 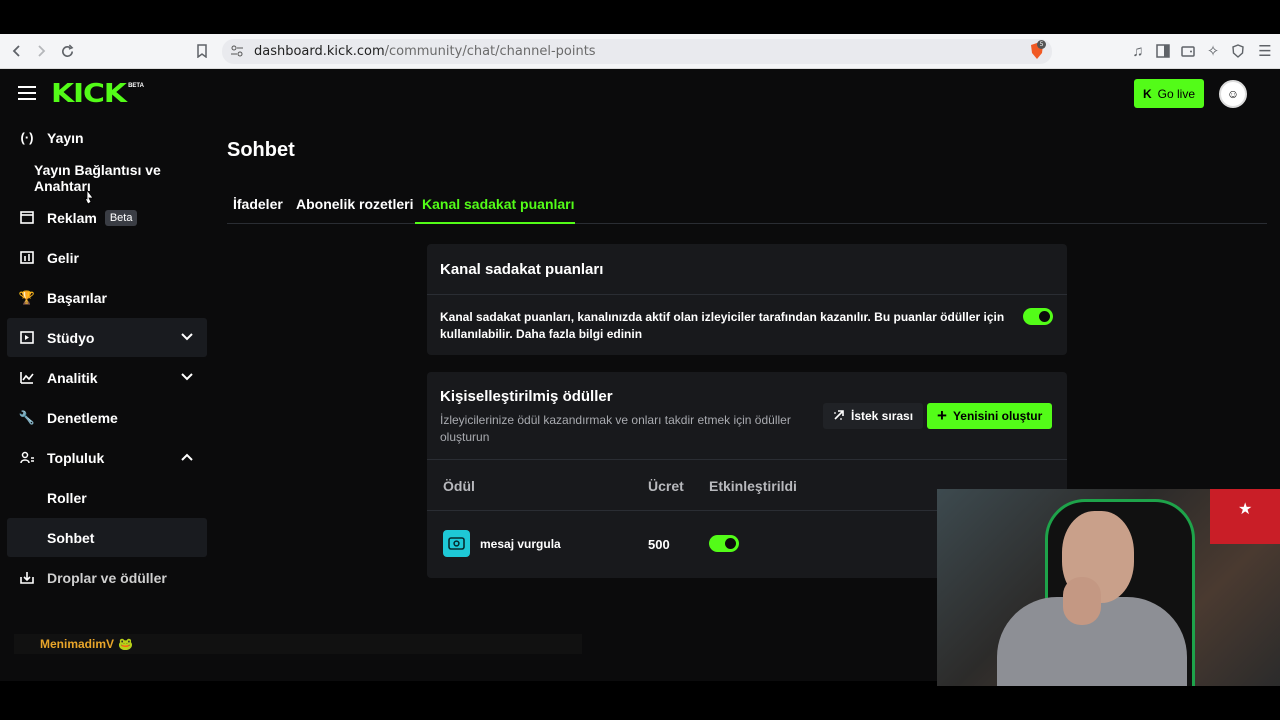 I want to click on bookmark-icon, so click(x=202, y=51).